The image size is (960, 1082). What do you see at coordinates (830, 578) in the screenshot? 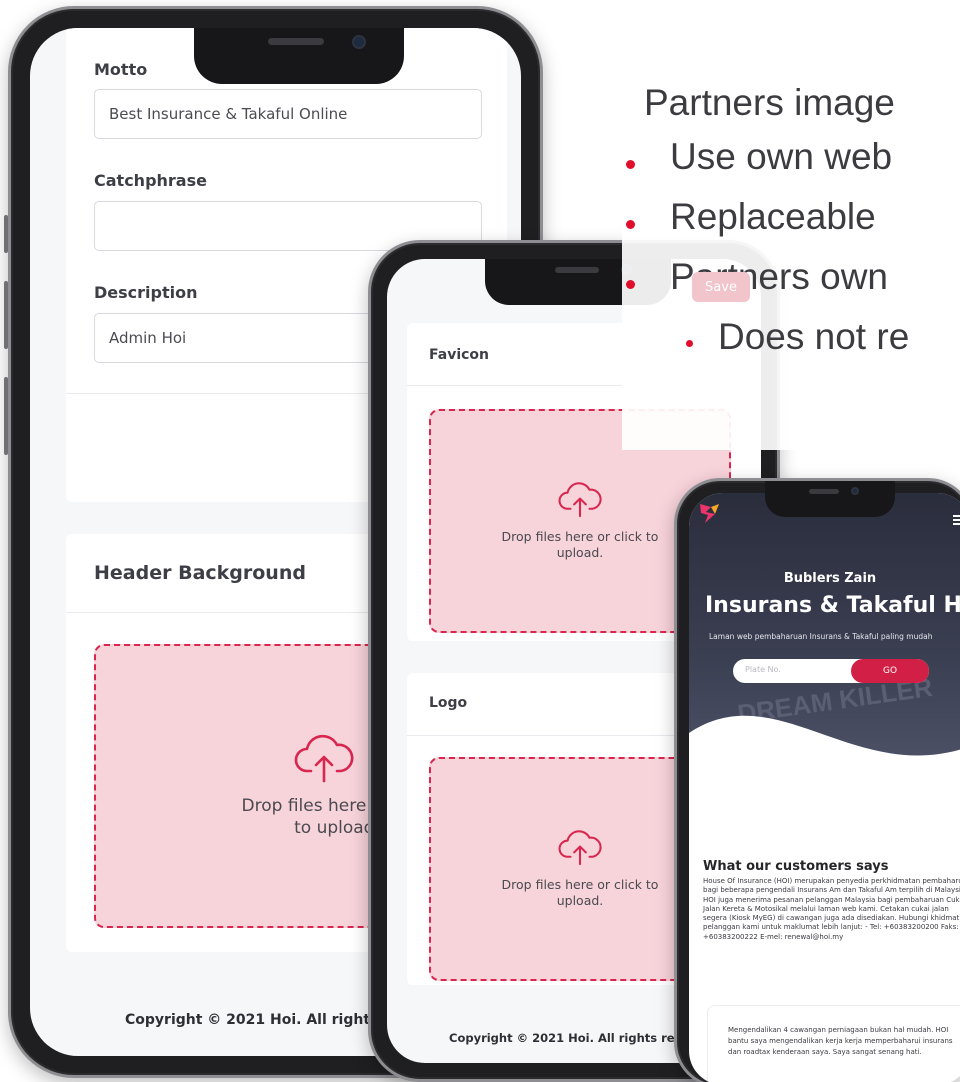
I see `brand-name: Bublers Zain` at bounding box center [830, 578].